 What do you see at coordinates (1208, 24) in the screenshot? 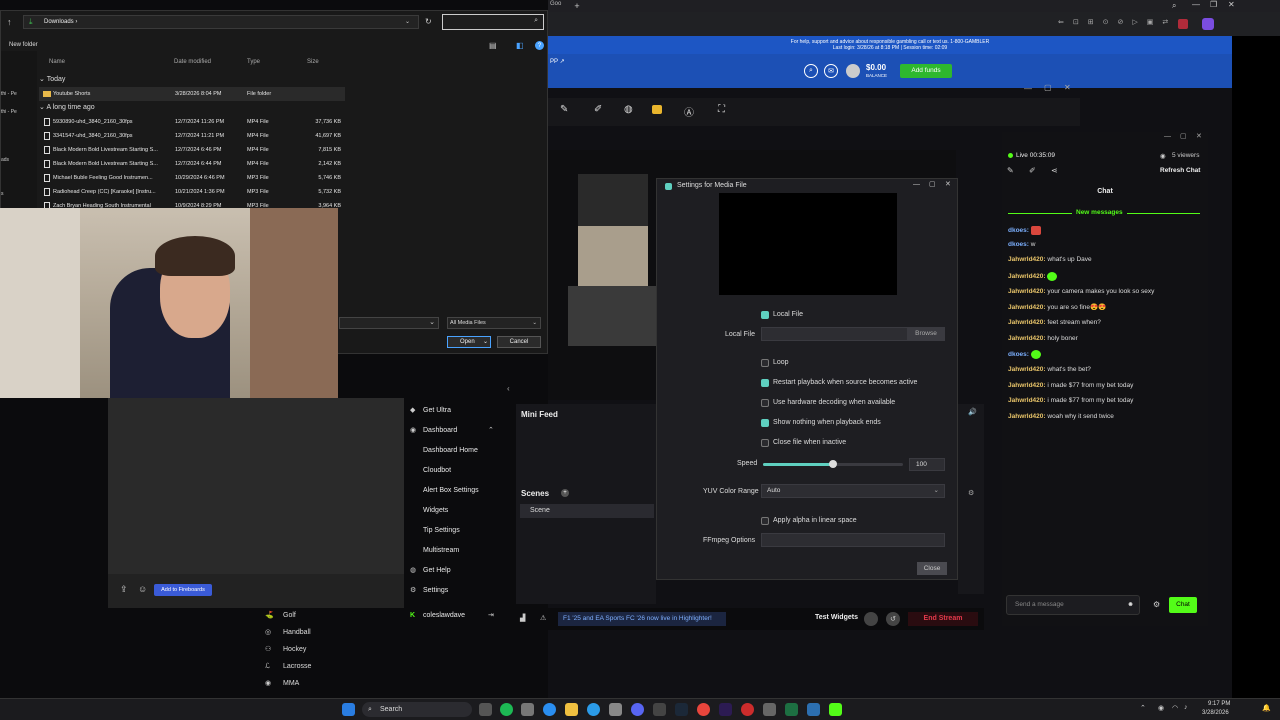
I see `extension-purple-icon` at bounding box center [1208, 24].